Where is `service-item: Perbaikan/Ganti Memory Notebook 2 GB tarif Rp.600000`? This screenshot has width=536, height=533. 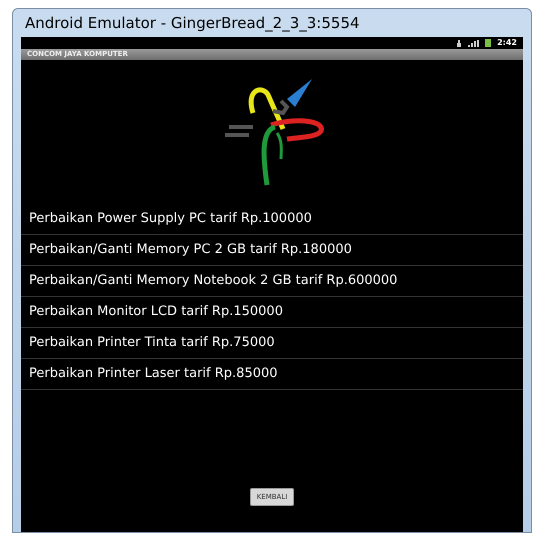
service-item: Perbaikan/Ganti Memory Notebook 2 GB tarif Rp.600000 is located at coordinates (213, 281).